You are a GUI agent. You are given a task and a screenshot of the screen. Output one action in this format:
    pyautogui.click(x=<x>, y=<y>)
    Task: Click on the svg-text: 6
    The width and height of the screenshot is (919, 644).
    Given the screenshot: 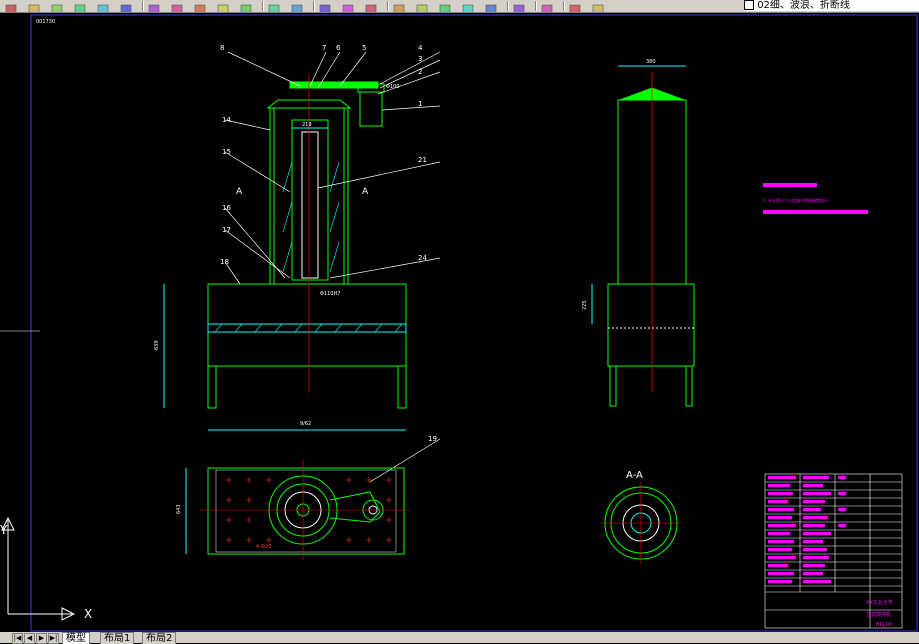 What is the action you would take?
    pyautogui.click(x=338, y=48)
    